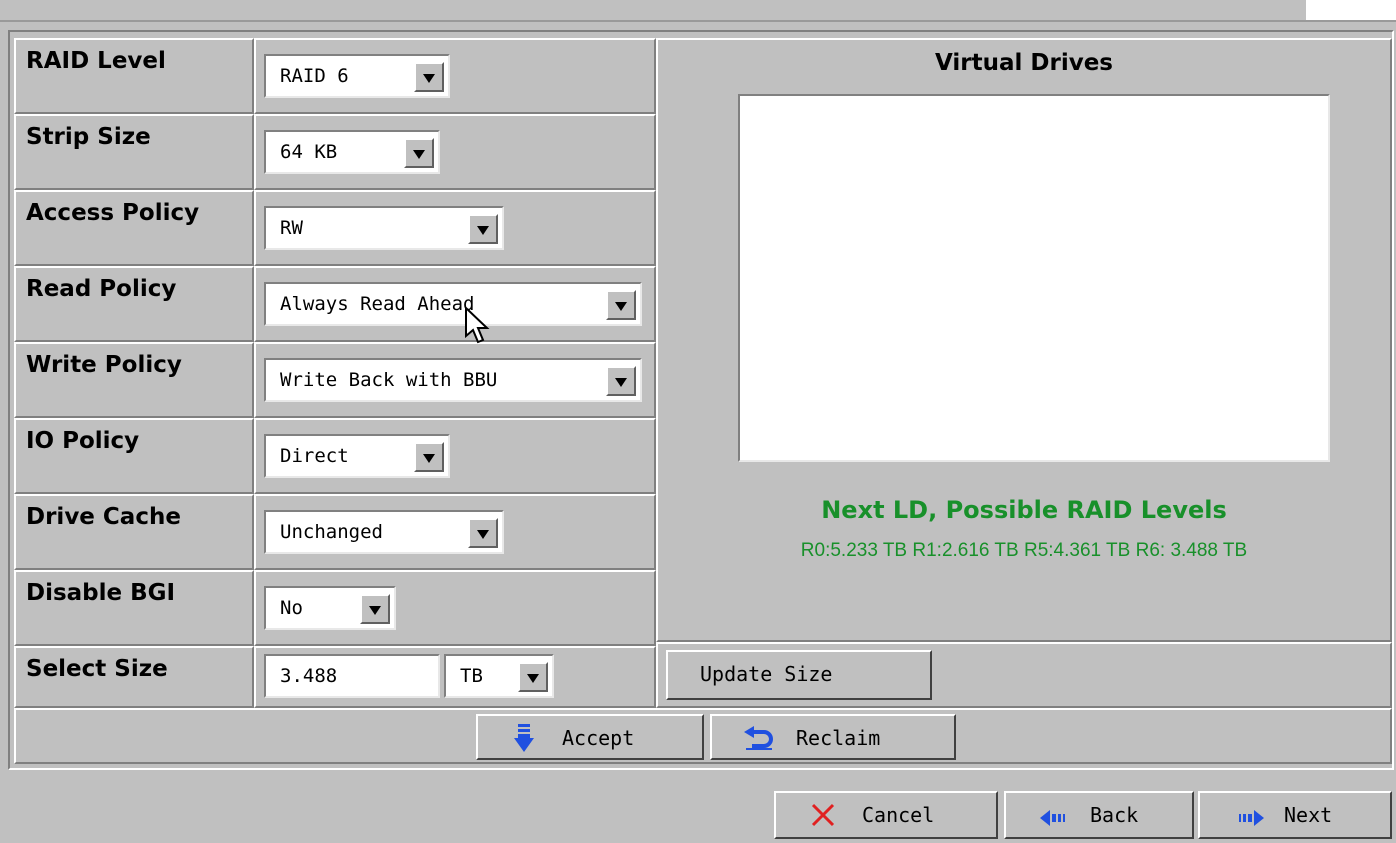  Describe the element at coordinates (1055, 819) in the screenshot. I see `back-arrow-icon` at that location.